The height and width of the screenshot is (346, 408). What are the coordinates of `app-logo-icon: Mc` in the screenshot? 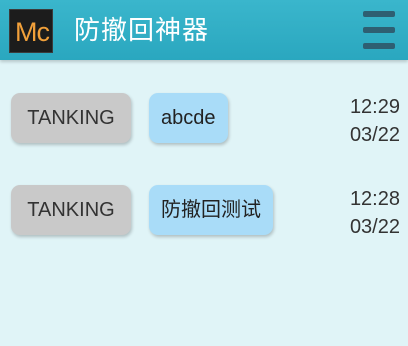 It's located at (31, 31).